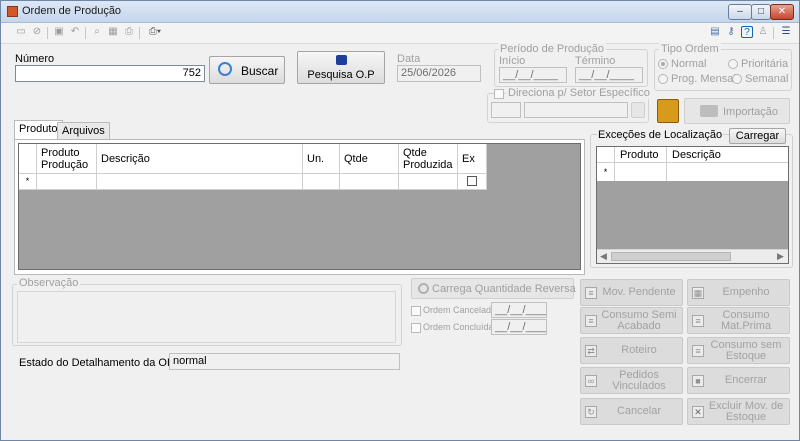 The height and width of the screenshot is (441, 800). What do you see at coordinates (97, 32) in the screenshot?
I see `search-icon: ⌕` at bounding box center [97, 32].